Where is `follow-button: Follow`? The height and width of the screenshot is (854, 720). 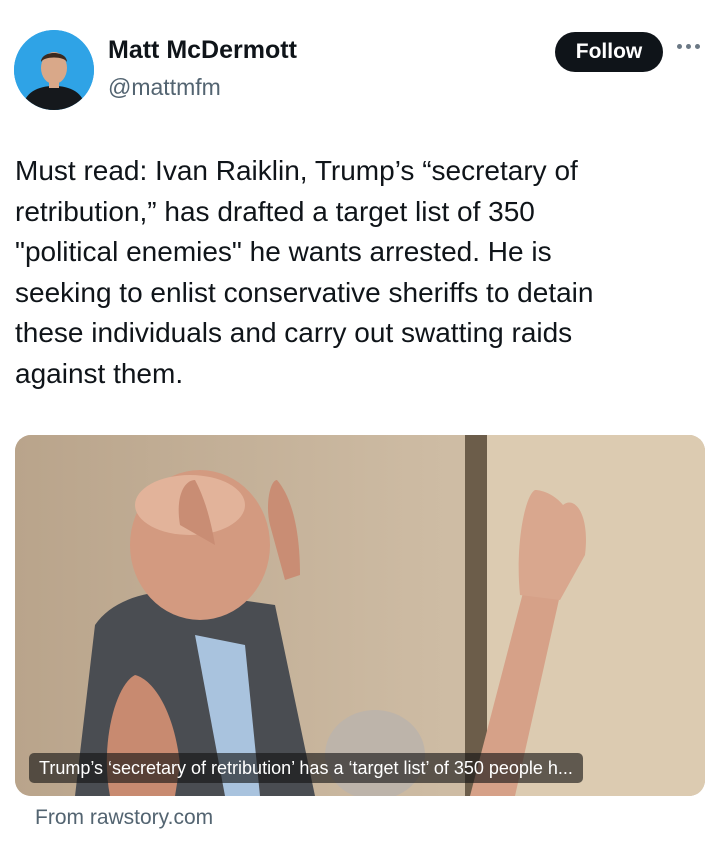
follow-button: Follow is located at coordinates (609, 52).